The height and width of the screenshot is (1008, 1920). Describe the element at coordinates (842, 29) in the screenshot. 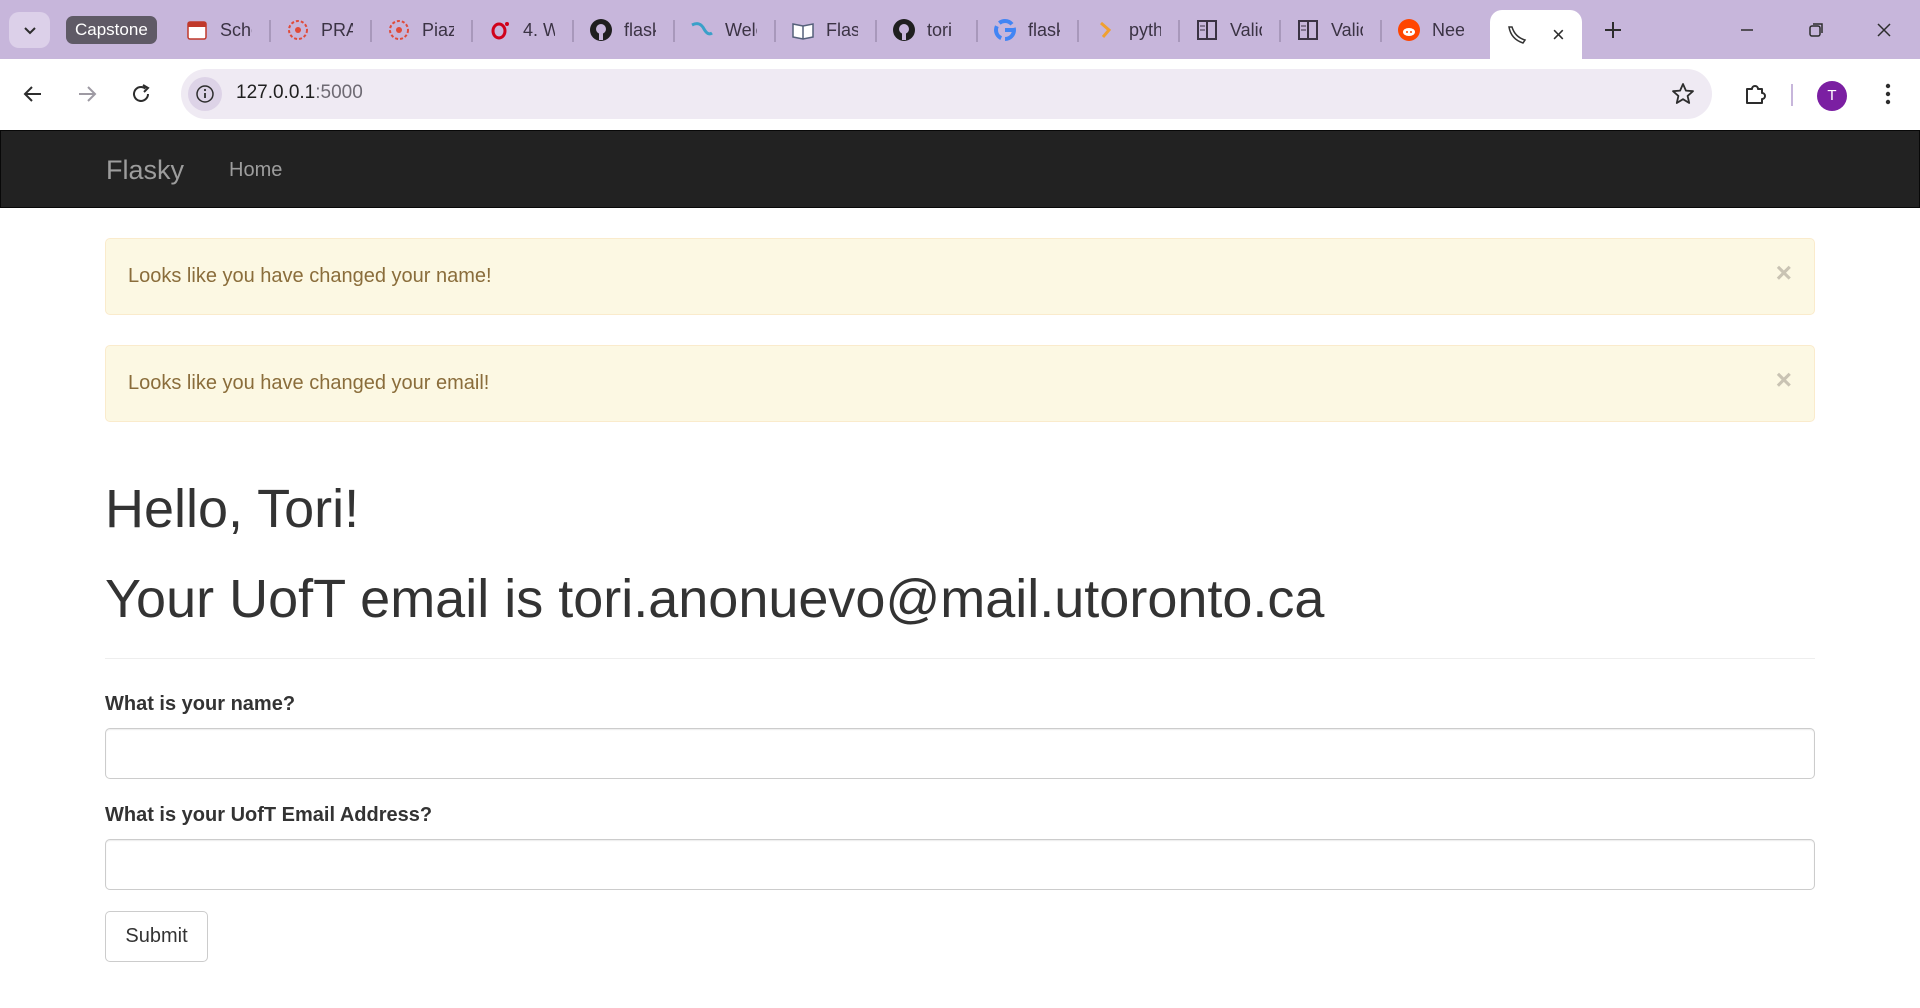

I see `tab-label: Flask` at that location.